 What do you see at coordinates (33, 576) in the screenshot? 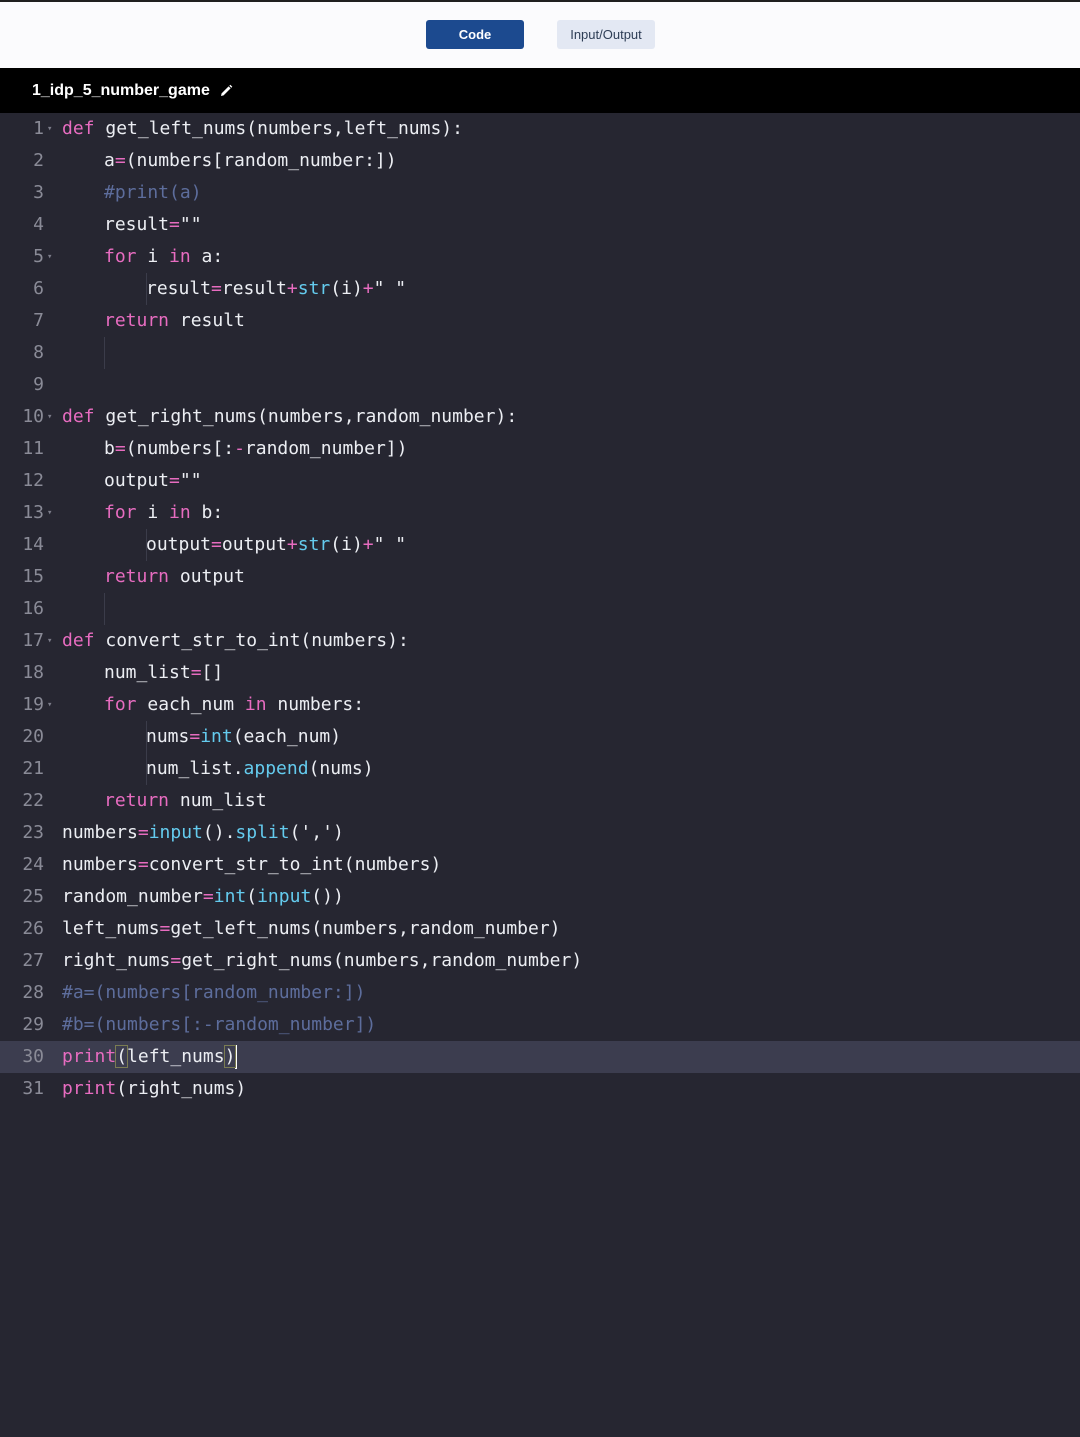
I see `line-number: 15` at bounding box center [33, 576].